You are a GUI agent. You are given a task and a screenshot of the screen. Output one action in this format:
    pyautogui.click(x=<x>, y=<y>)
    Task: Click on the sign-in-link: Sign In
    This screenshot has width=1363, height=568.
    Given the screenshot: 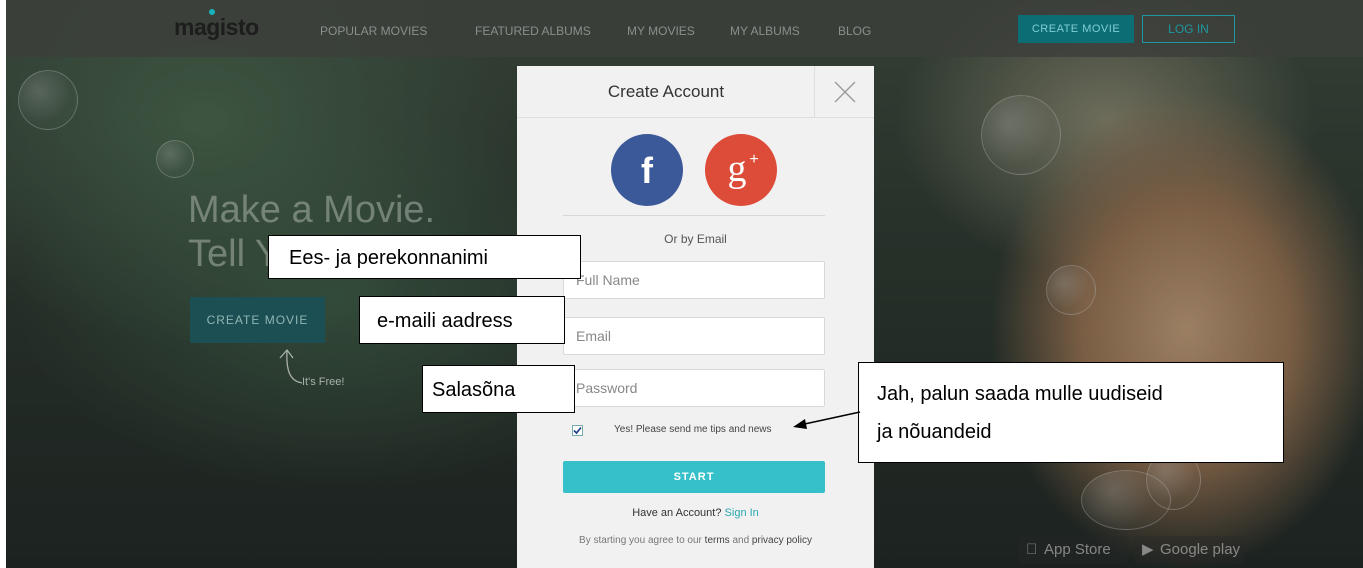 What is the action you would take?
    pyautogui.click(x=742, y=513)
    